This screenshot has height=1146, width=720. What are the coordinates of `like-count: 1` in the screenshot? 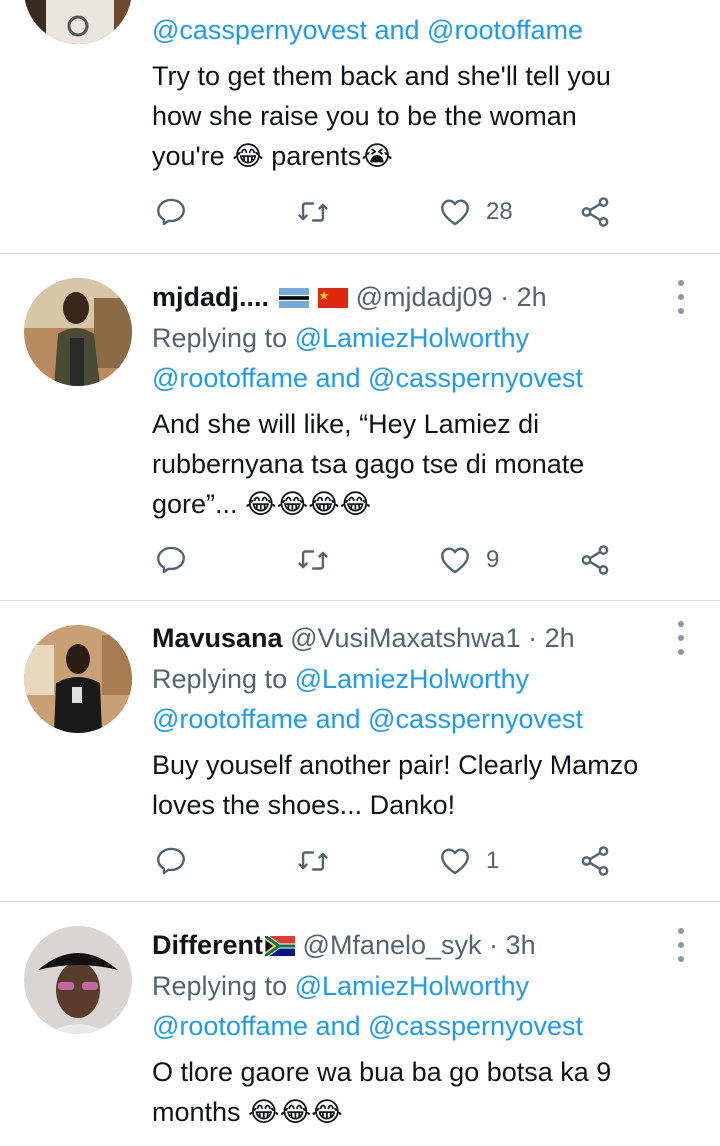 It's located at (493, 860).